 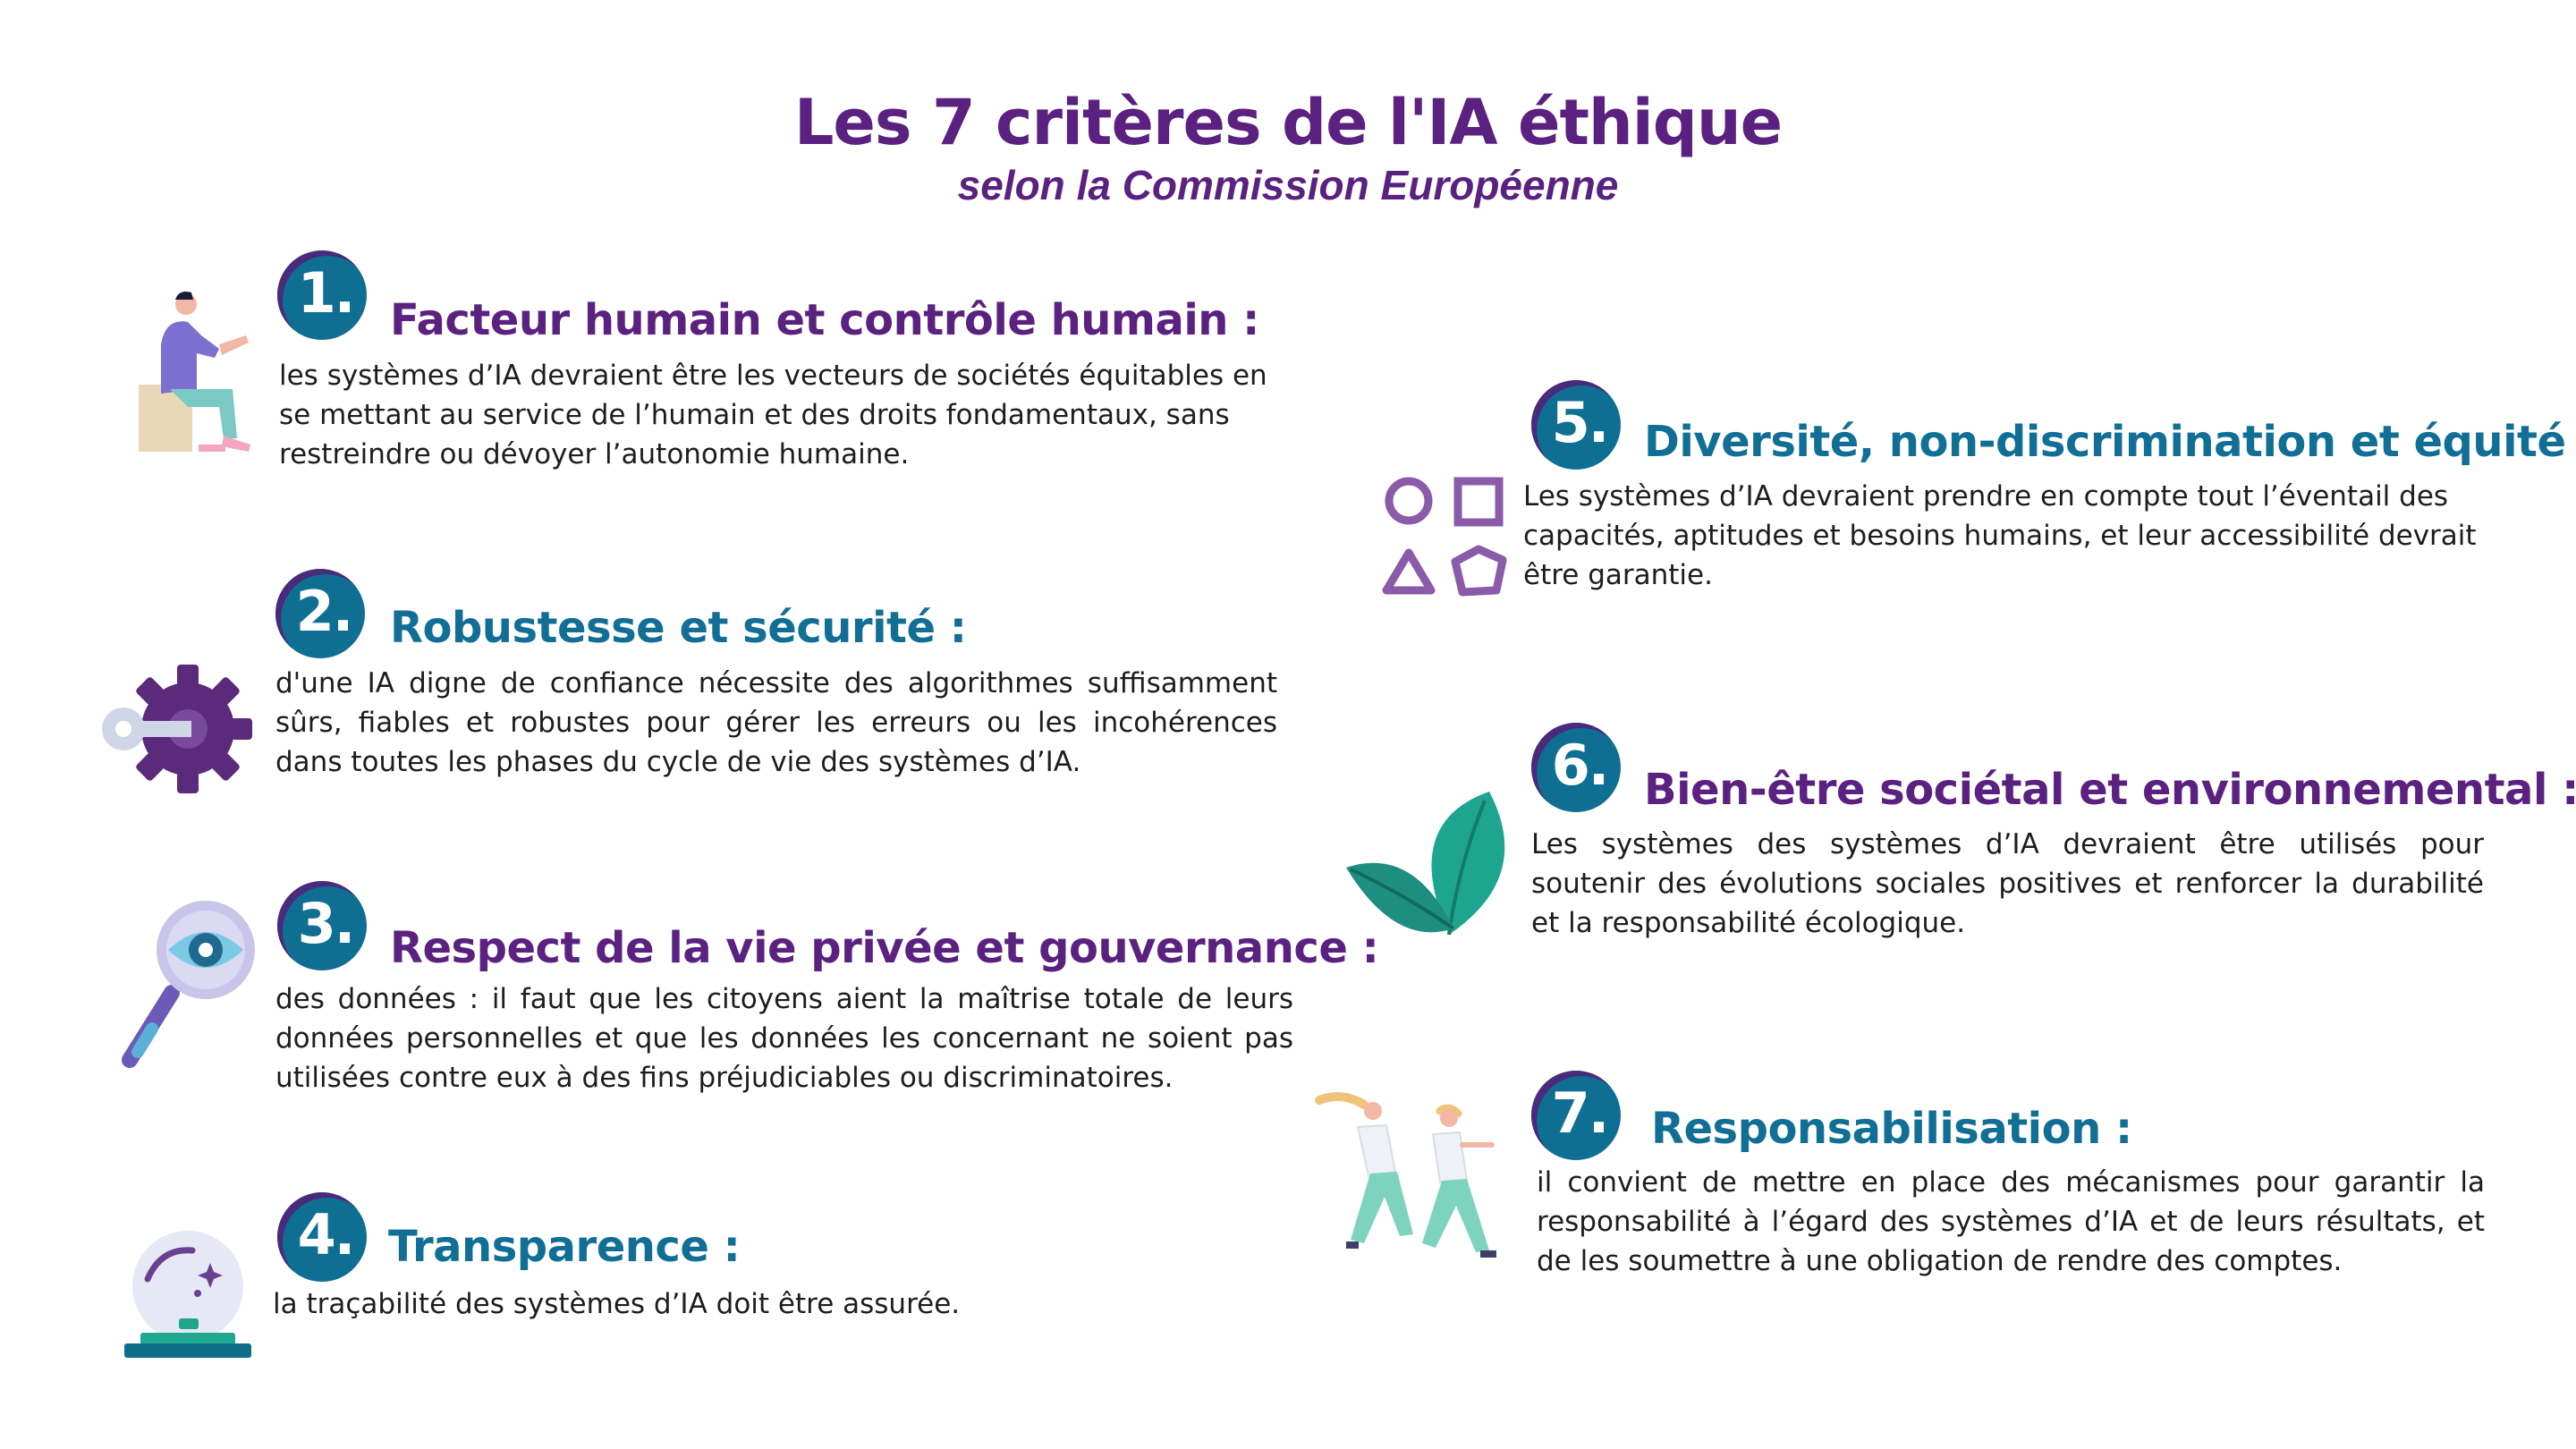 I want to click on shapes-icon, so click(x=1444, y=537).